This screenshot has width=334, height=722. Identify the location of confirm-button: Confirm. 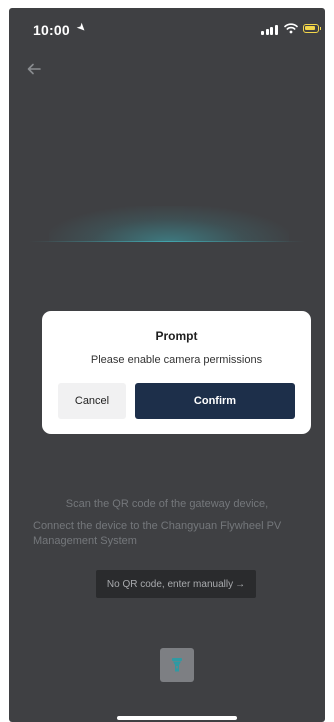
(215, 401).